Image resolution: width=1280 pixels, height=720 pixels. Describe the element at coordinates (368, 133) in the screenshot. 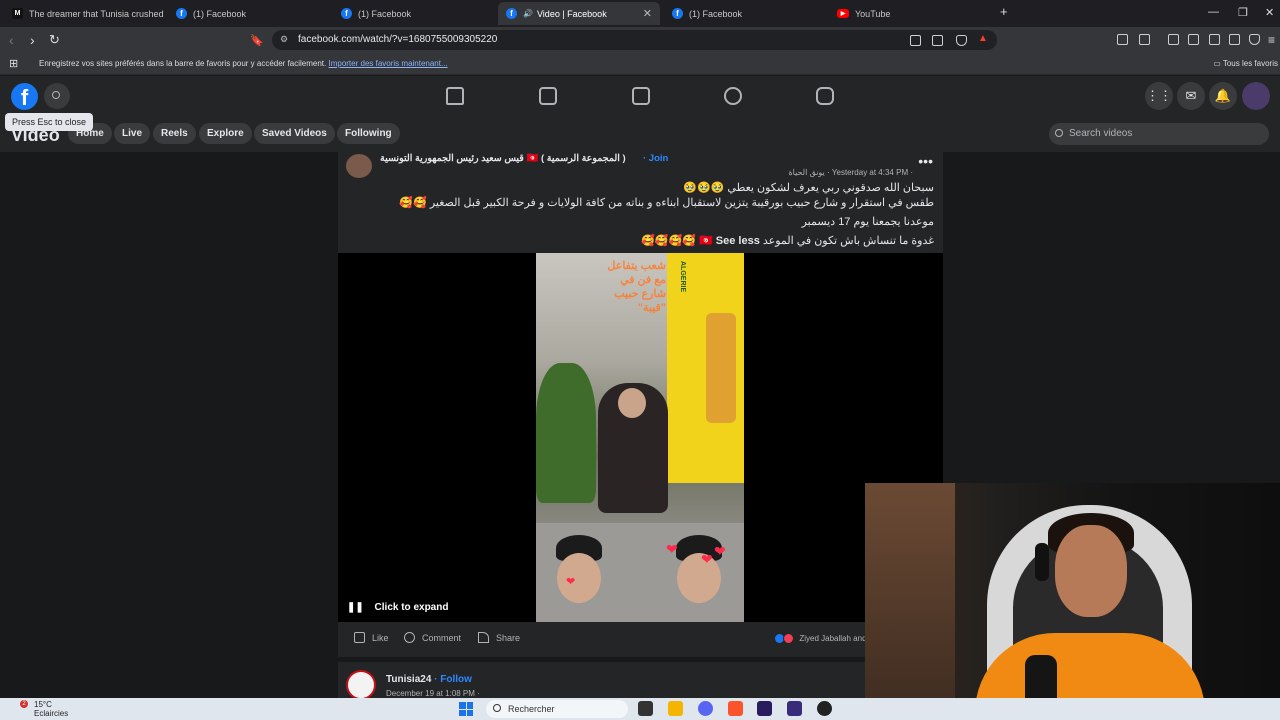

I see `tab-following: Following` at that location.